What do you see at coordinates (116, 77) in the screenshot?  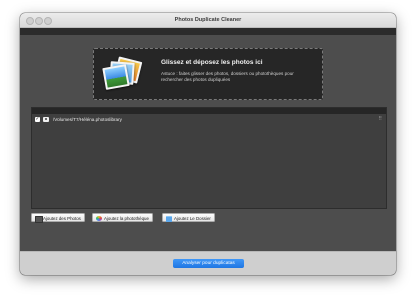 I see `photo-card-front` at bounding box center [116, 77].